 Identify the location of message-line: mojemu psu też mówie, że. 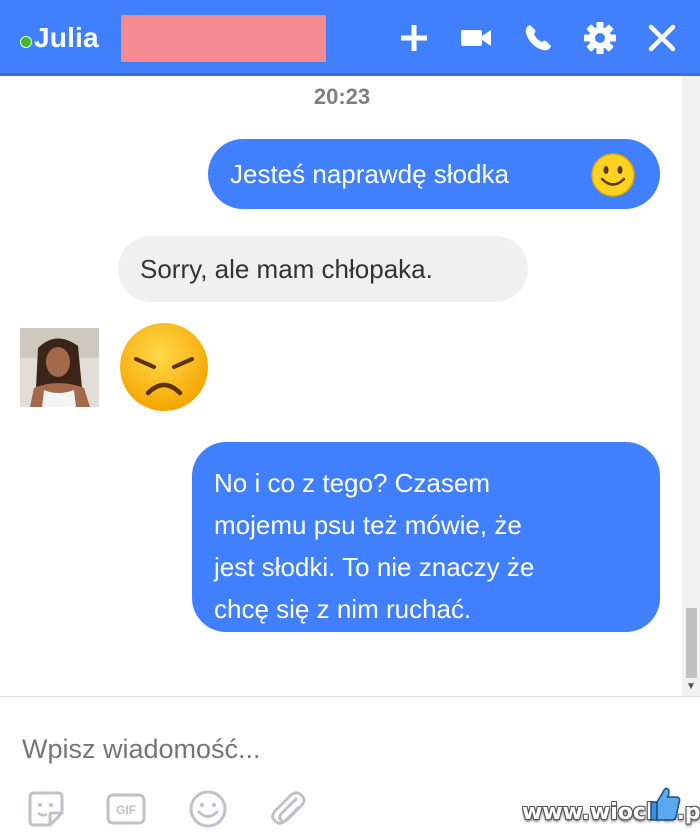
(368, 525).